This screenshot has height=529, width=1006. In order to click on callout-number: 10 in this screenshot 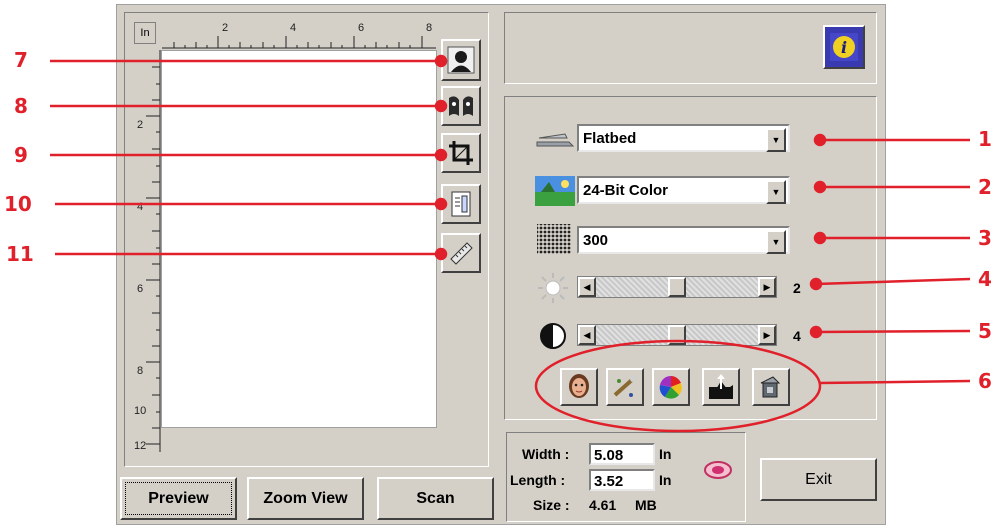, I will do `click(18, 204)`.